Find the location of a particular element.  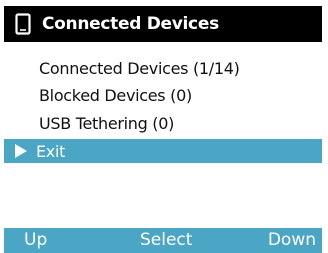

menu-item-label: Connected Devices (1/14) is located at coordinates (139, 68).